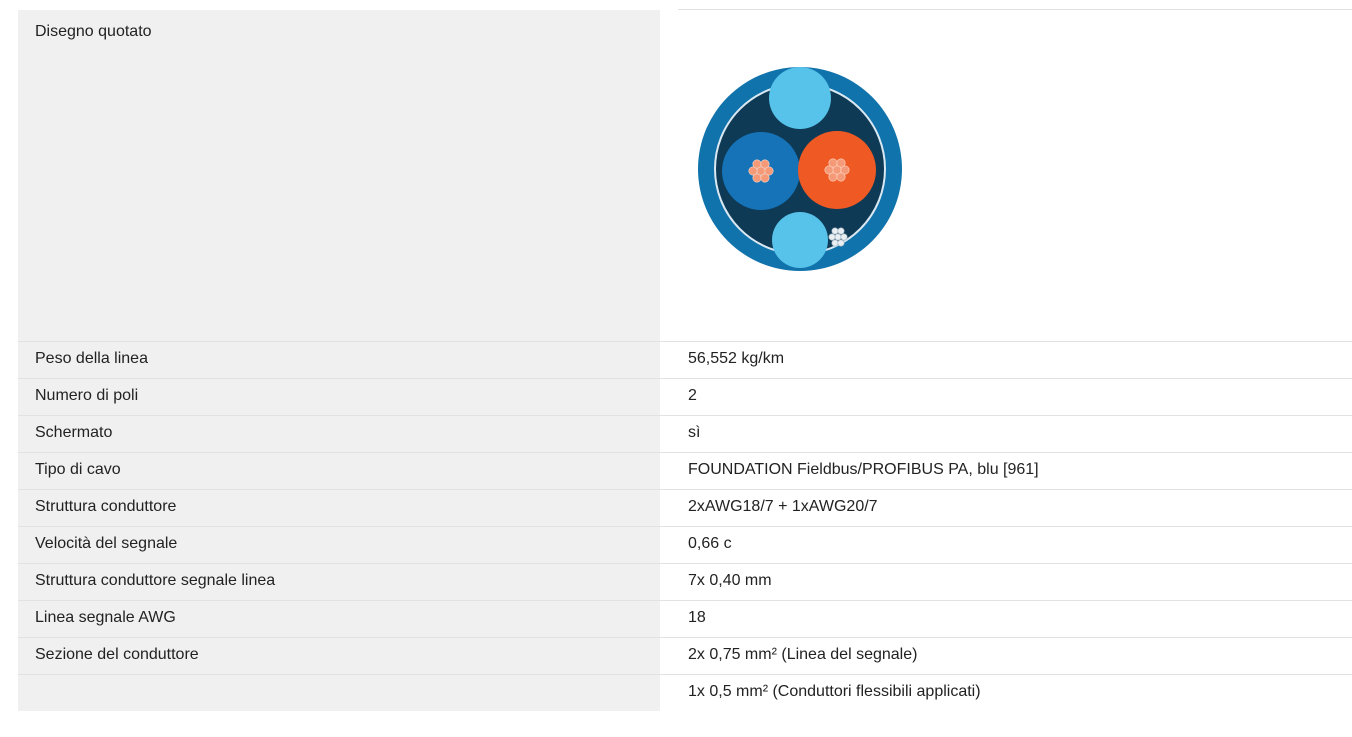 This screenshot has height=737, width=1352. What do you see at coordinates (685, 545) in the screenshot?
I see `spec-row: Velocità del segnale 0,66 c` at bounding box center [685, 545].